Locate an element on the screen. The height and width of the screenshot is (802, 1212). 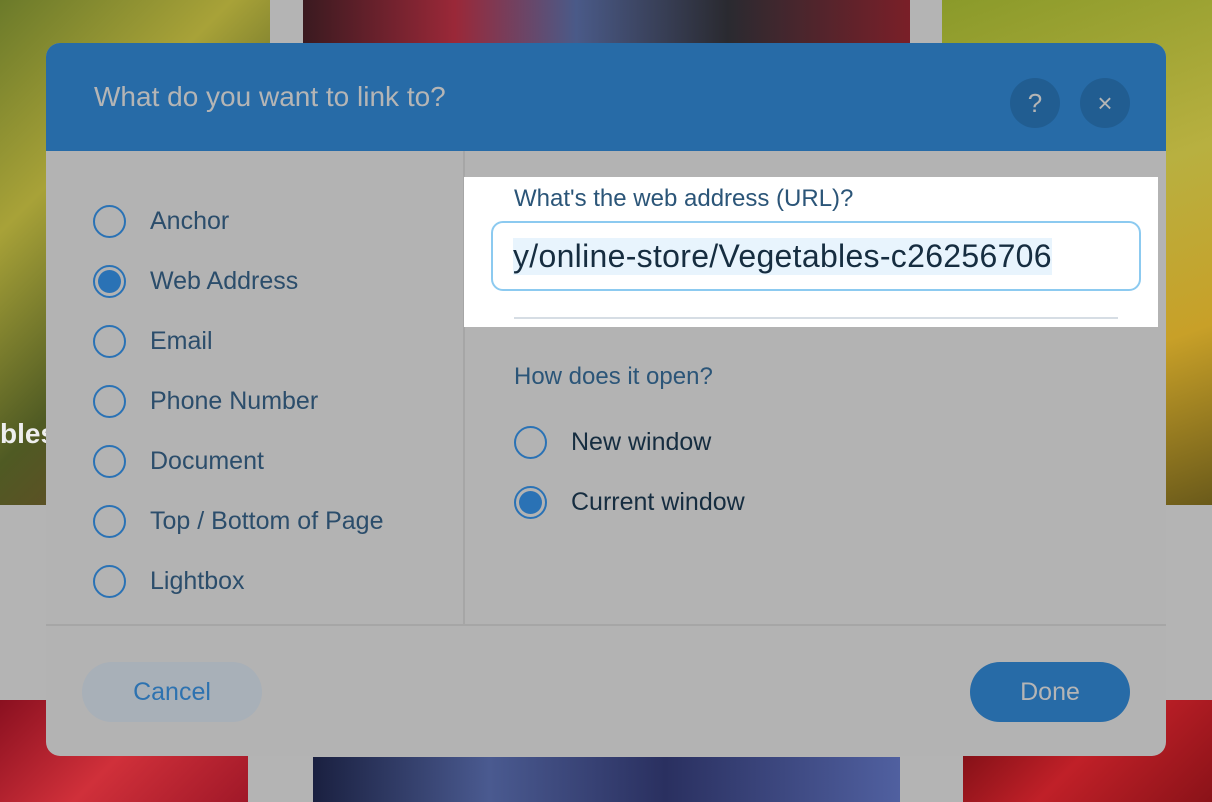
option-label: Email is located at coordinates (181, 340).